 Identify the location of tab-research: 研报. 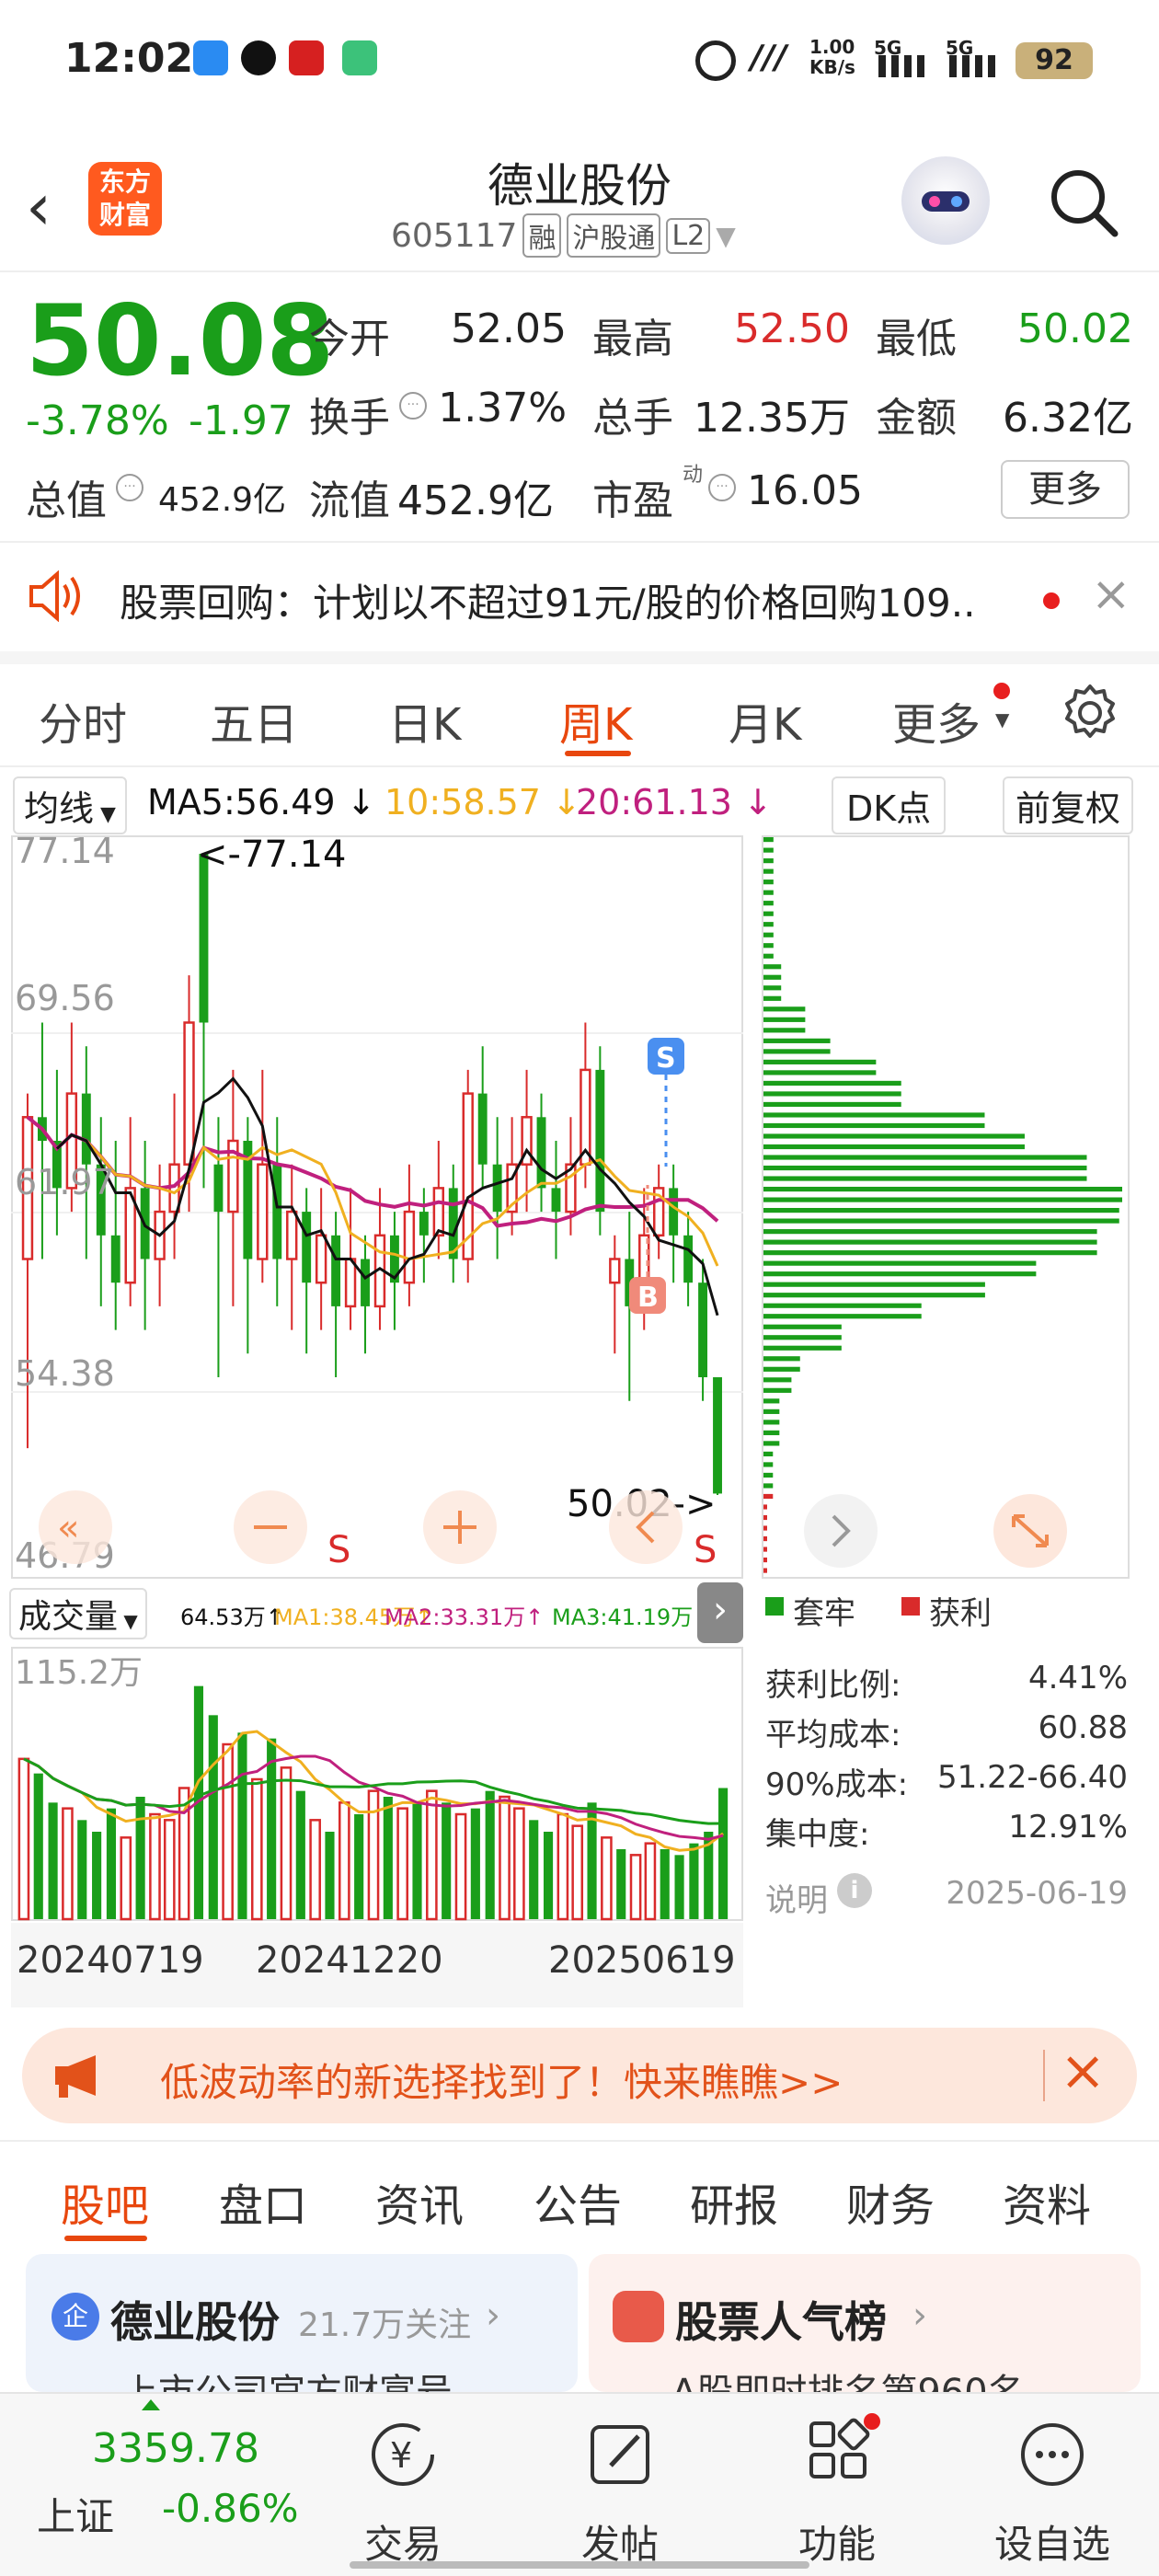
(734, 2201).